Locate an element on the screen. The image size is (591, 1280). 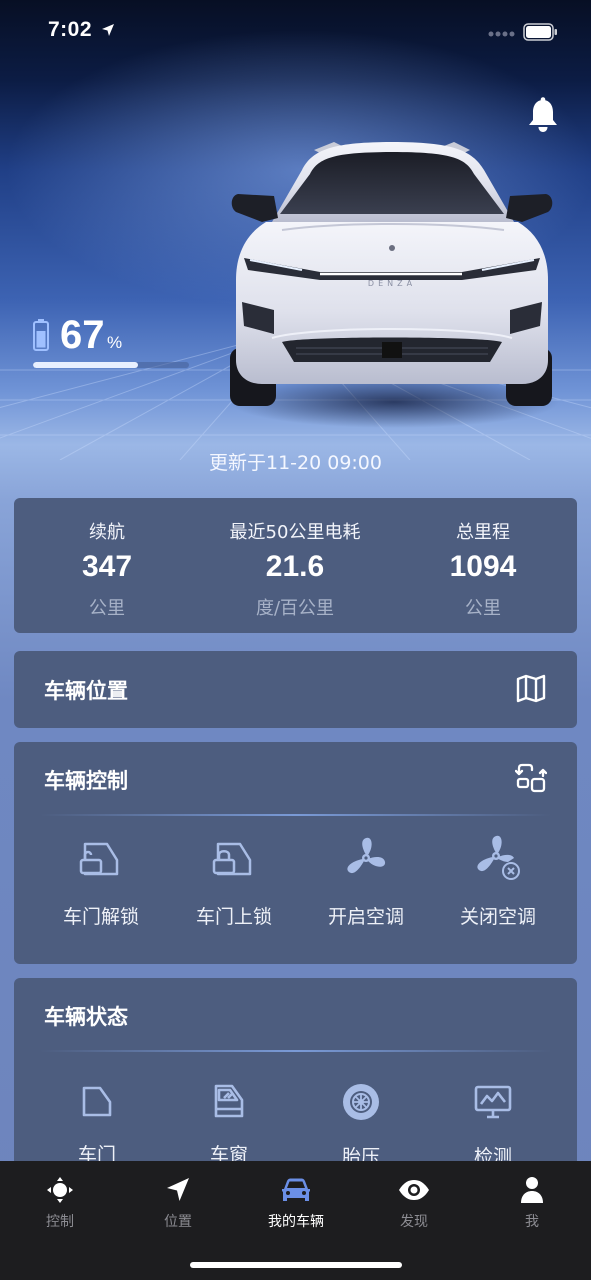
map-icon is located at coordinates (531, 688).